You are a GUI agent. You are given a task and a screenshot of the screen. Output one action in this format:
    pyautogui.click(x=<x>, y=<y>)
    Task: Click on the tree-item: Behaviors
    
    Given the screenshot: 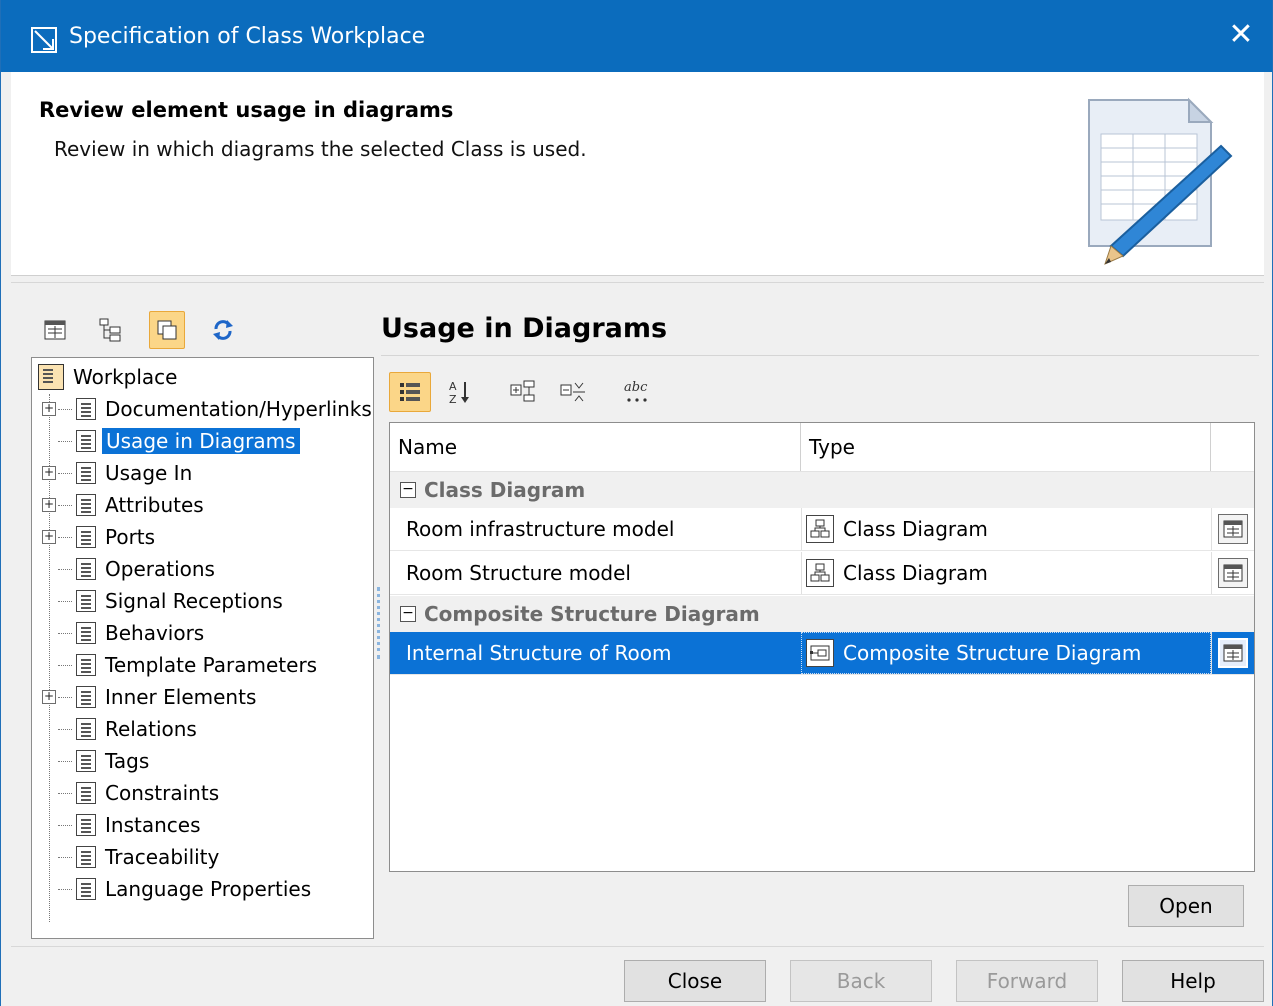 What is the action you would take?
    pyautogui.click(x=123, y=633)
    